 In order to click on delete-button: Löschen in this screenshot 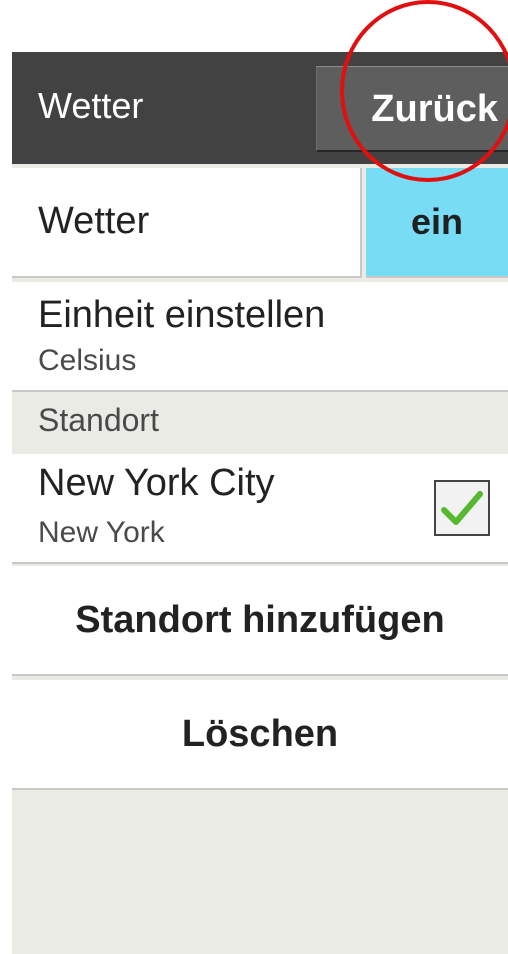, I will do `click(260, 735)`.